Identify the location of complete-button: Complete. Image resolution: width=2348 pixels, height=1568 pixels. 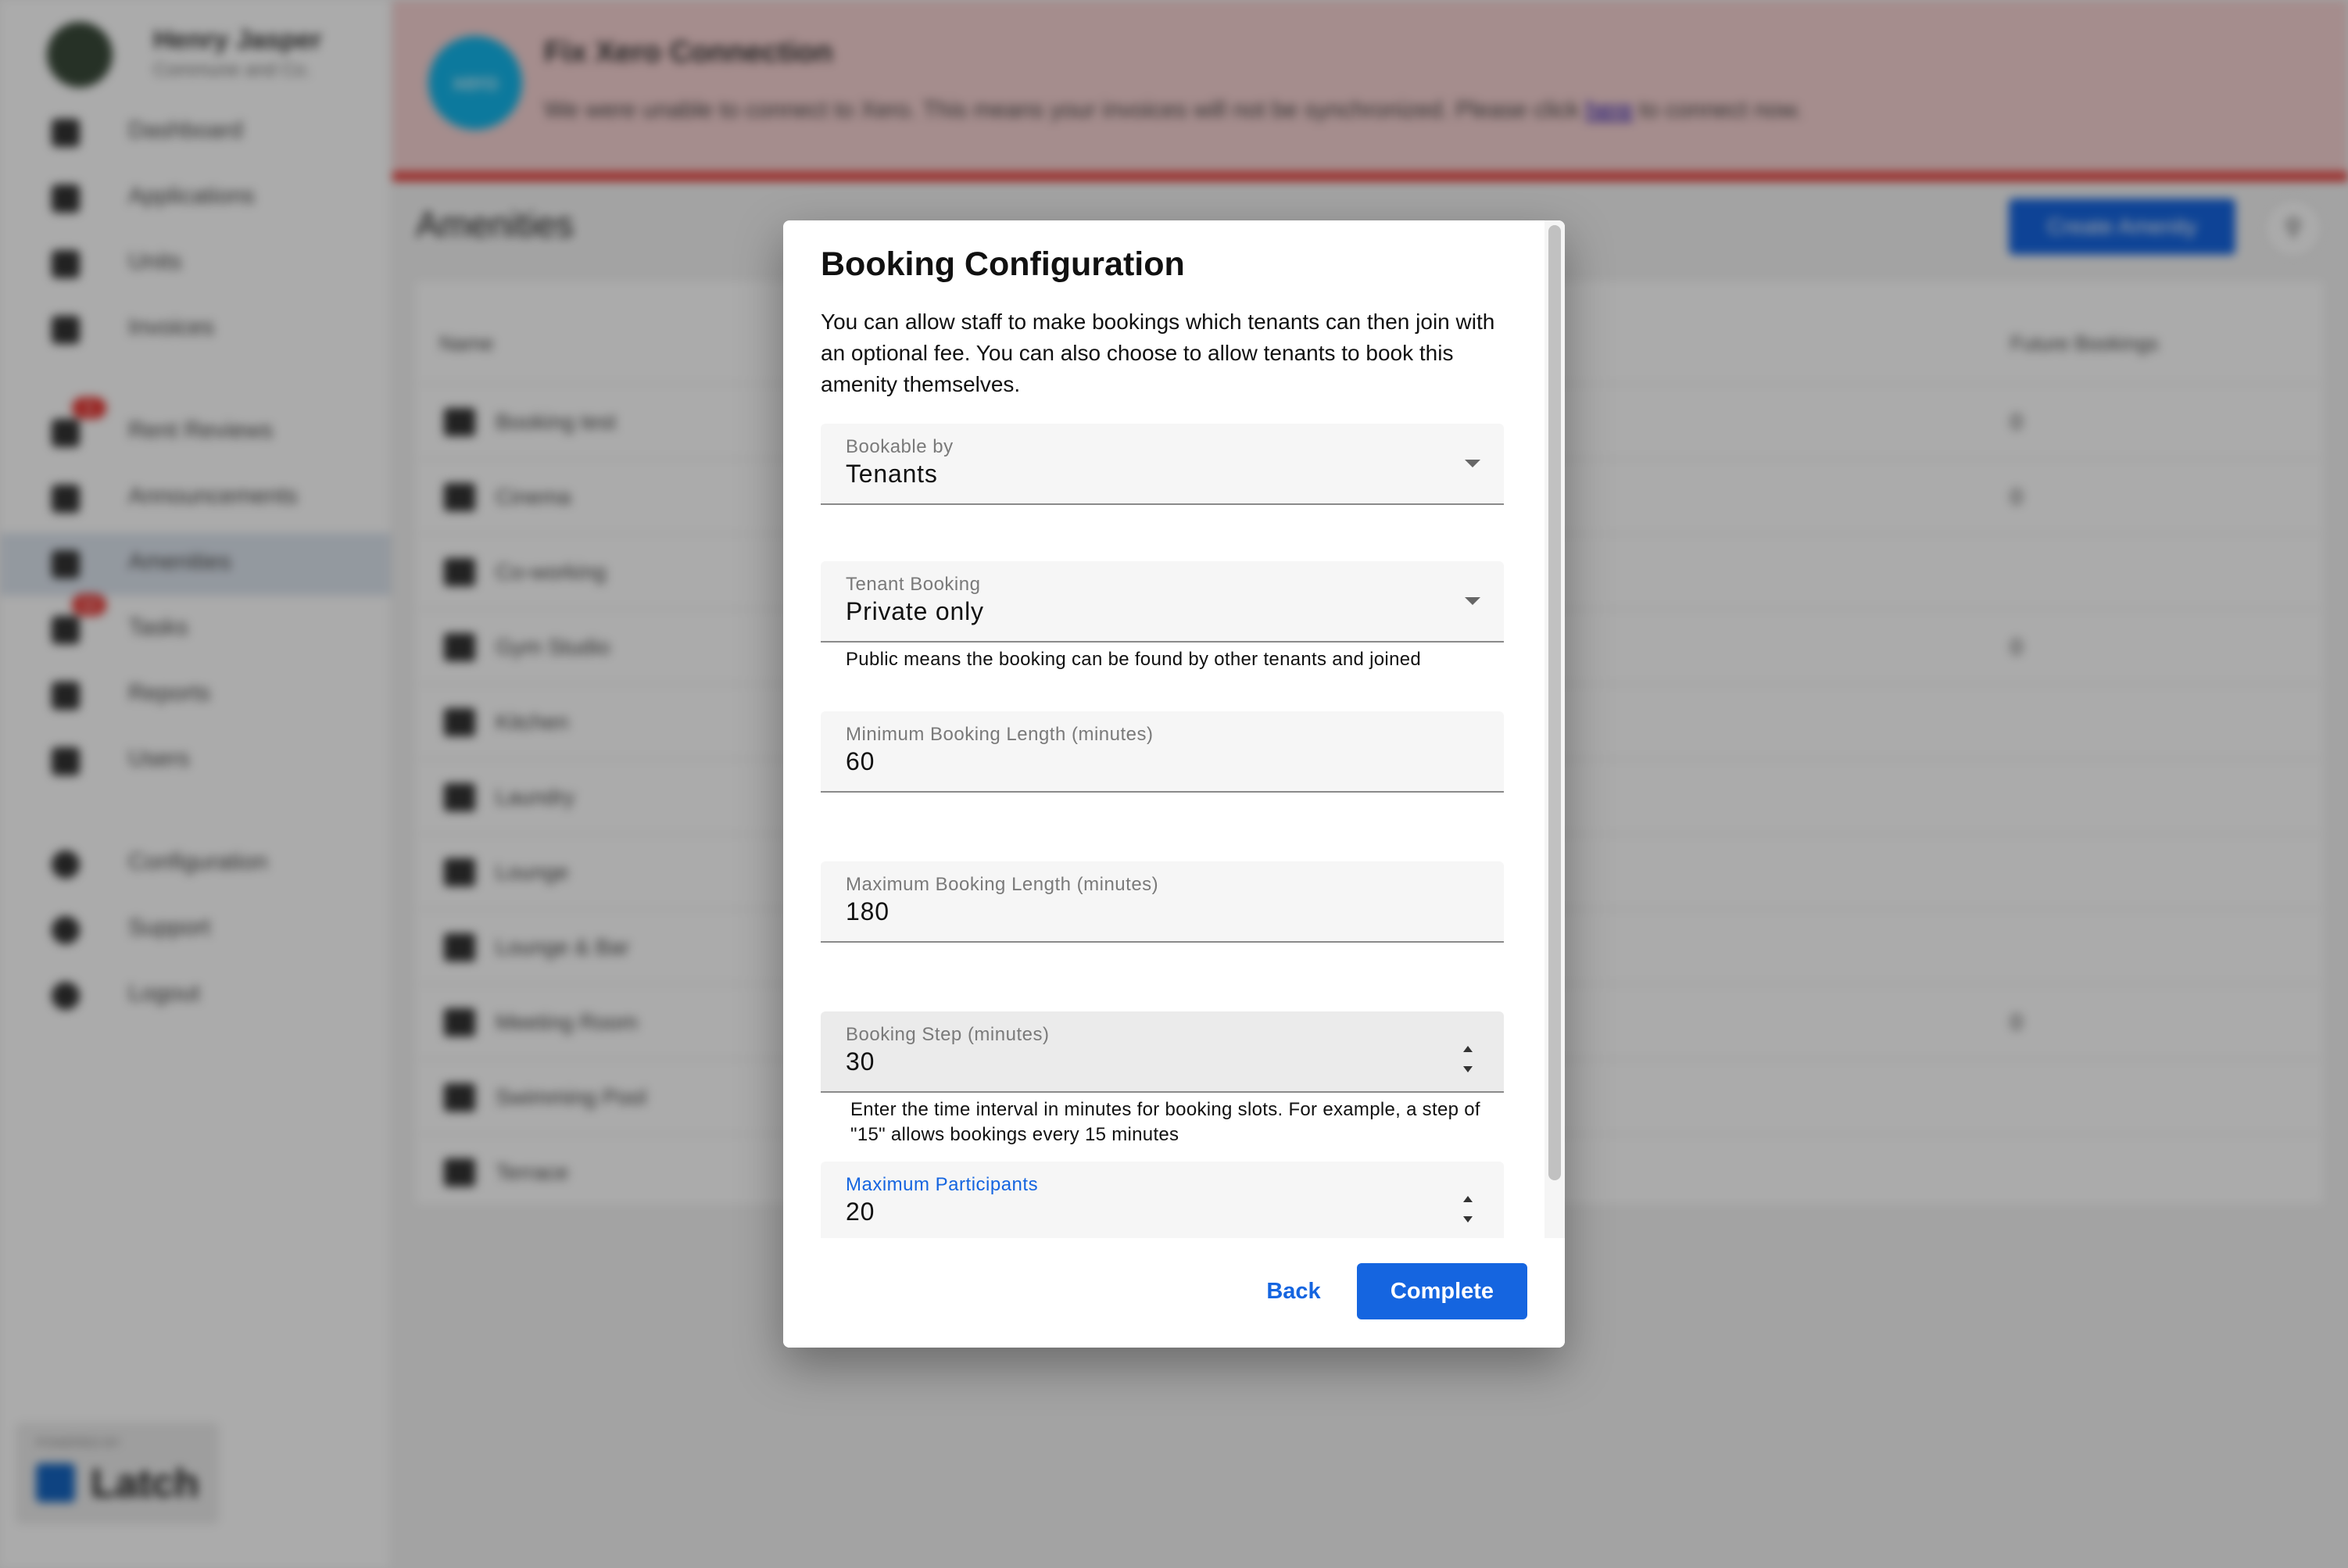
(1442, 1291).